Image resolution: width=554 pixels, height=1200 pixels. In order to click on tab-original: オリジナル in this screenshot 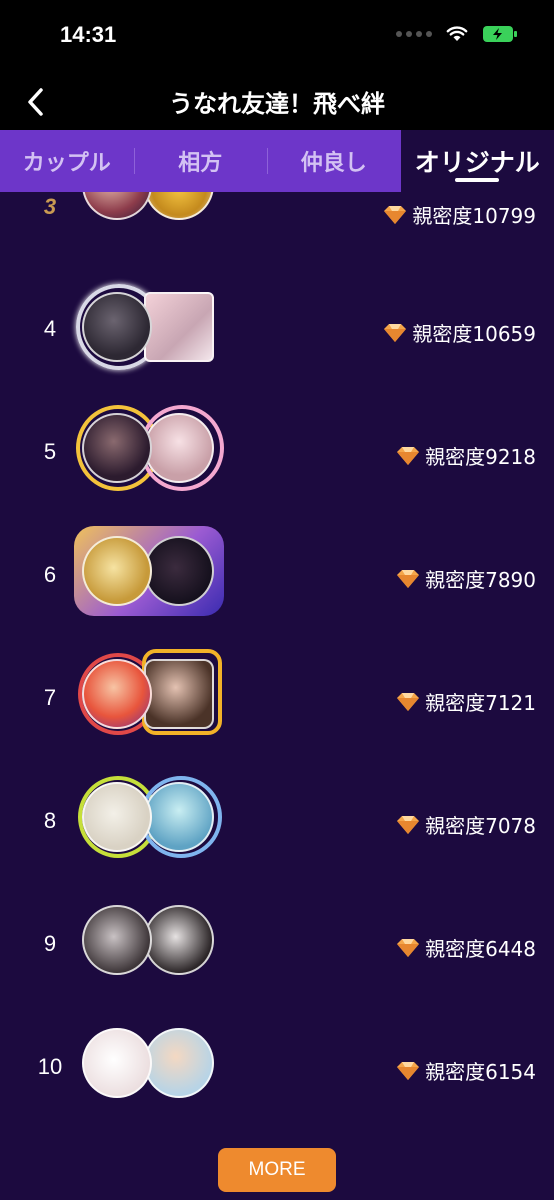, I will do `click(477, 161)`.